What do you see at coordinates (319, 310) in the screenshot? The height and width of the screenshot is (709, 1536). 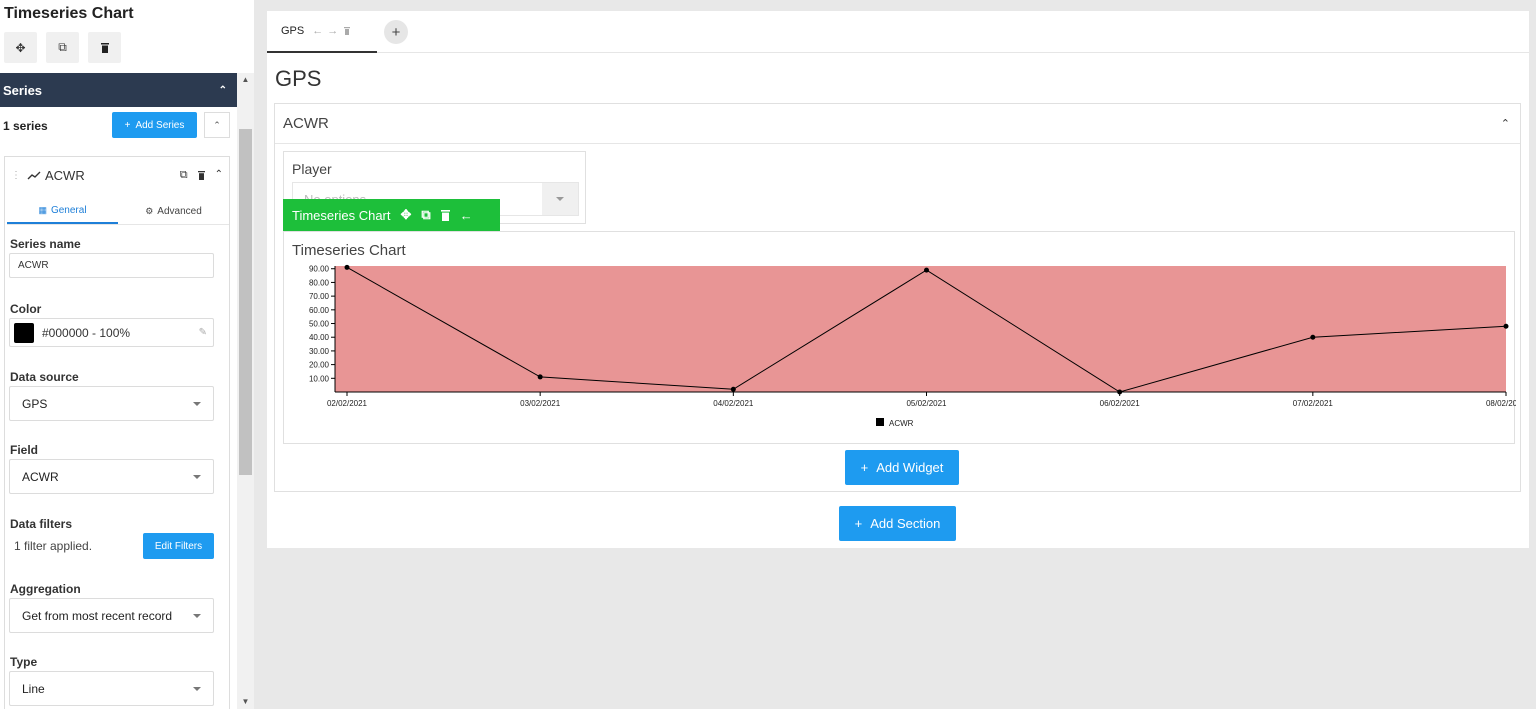 I see `y-tick-label: 60.00` at bounding box center [319, 310].